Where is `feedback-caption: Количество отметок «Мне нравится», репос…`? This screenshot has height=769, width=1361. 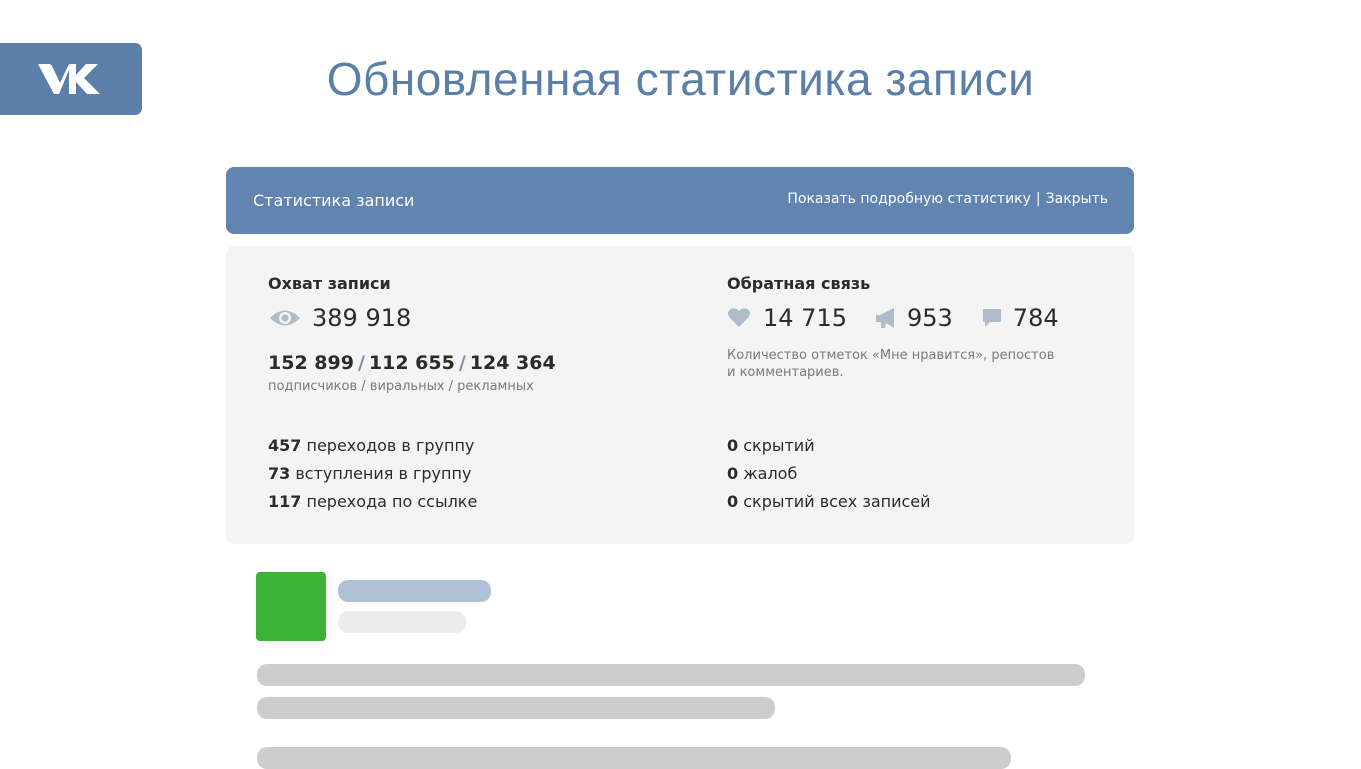
feedback-caption: Количество отметок «Мне нравится», репос… is located at coordinates (890, 364).